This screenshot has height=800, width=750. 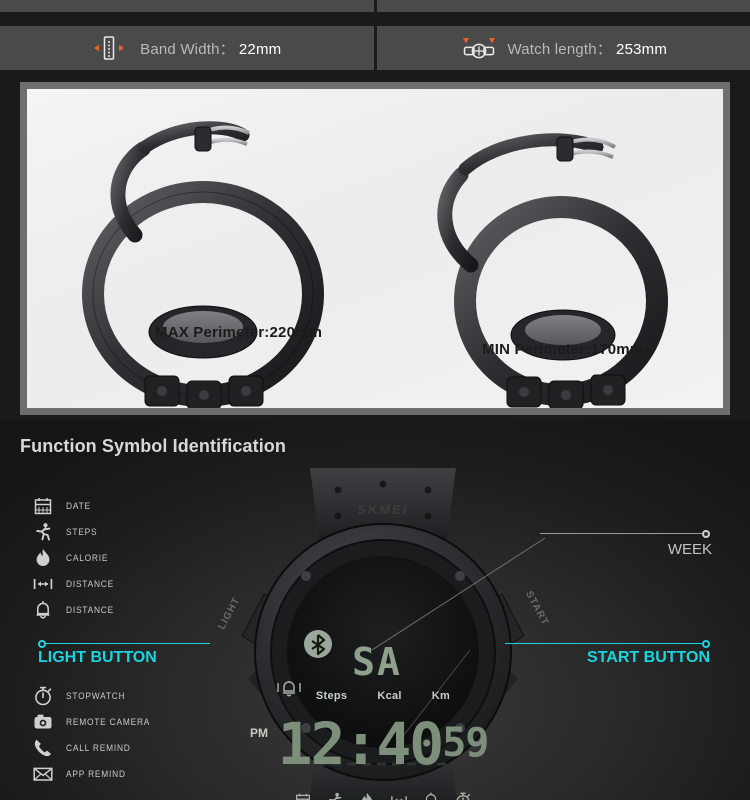 I want to click on spec-label-watch-length: Watch length： 253mm, so click(x=587, y=48).